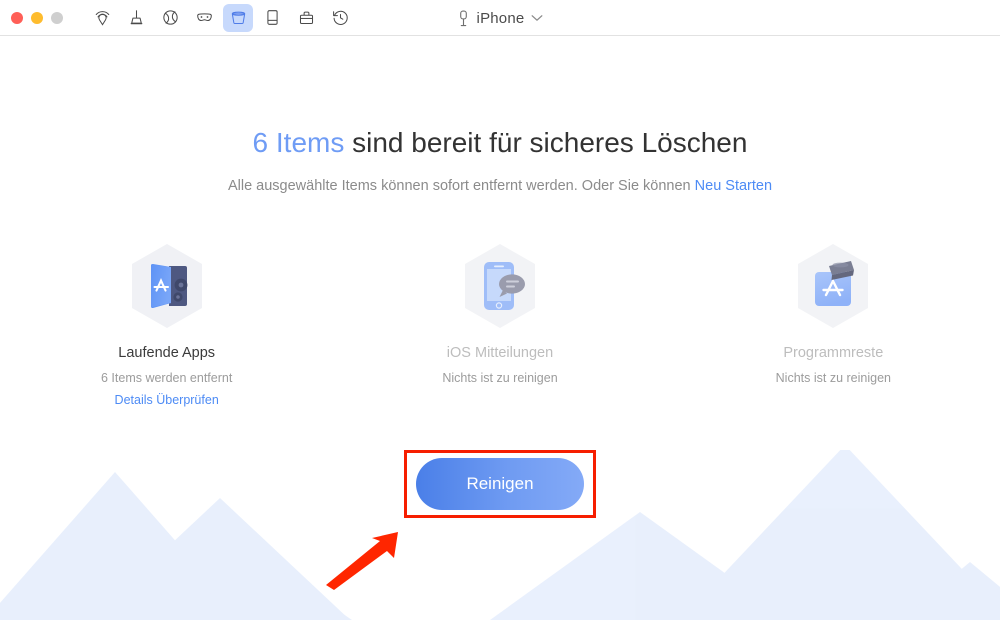 This screenshot has width=1000, height=620. I want to click on app-folder-gears-icon, so click(167, 286).